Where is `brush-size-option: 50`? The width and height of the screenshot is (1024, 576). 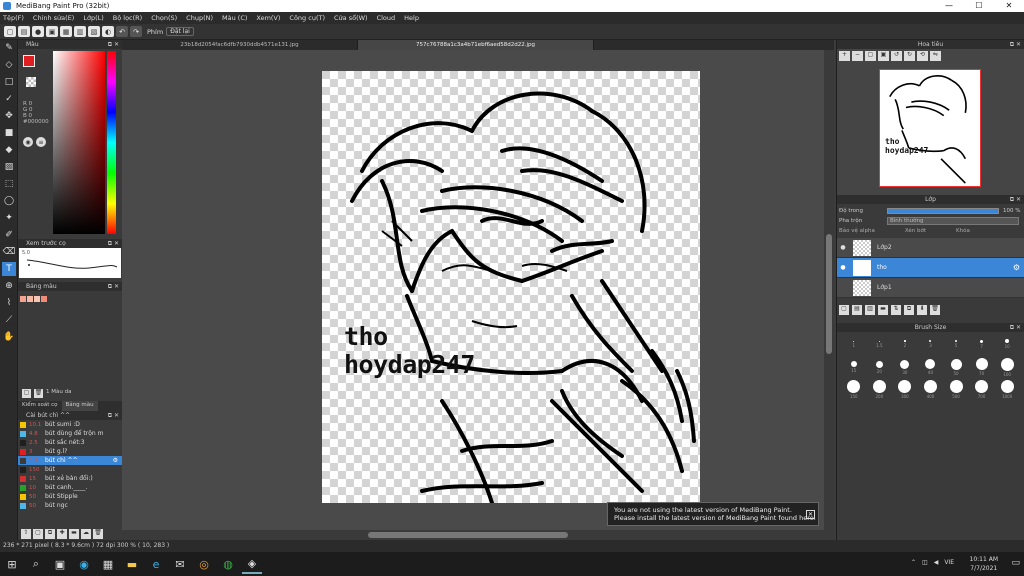 brush-size-option: 50 is located at coordinates (956, 367).